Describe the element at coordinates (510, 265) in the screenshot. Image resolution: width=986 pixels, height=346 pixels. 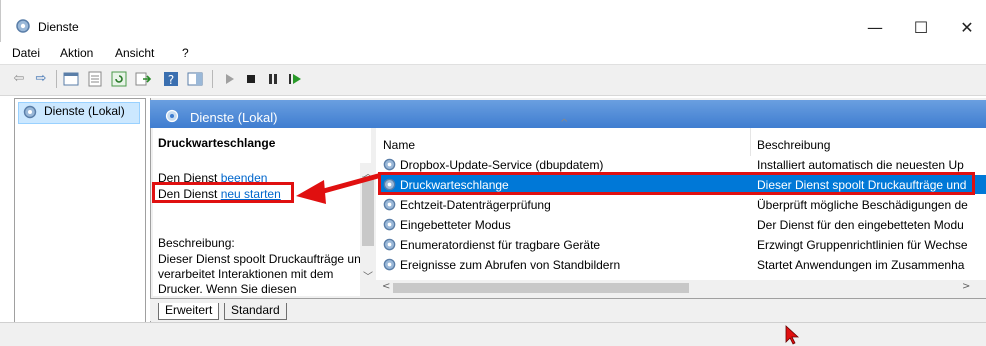
I see `service-name-cell: Ereignisse zum Abrufen von Standbildern` at that location.